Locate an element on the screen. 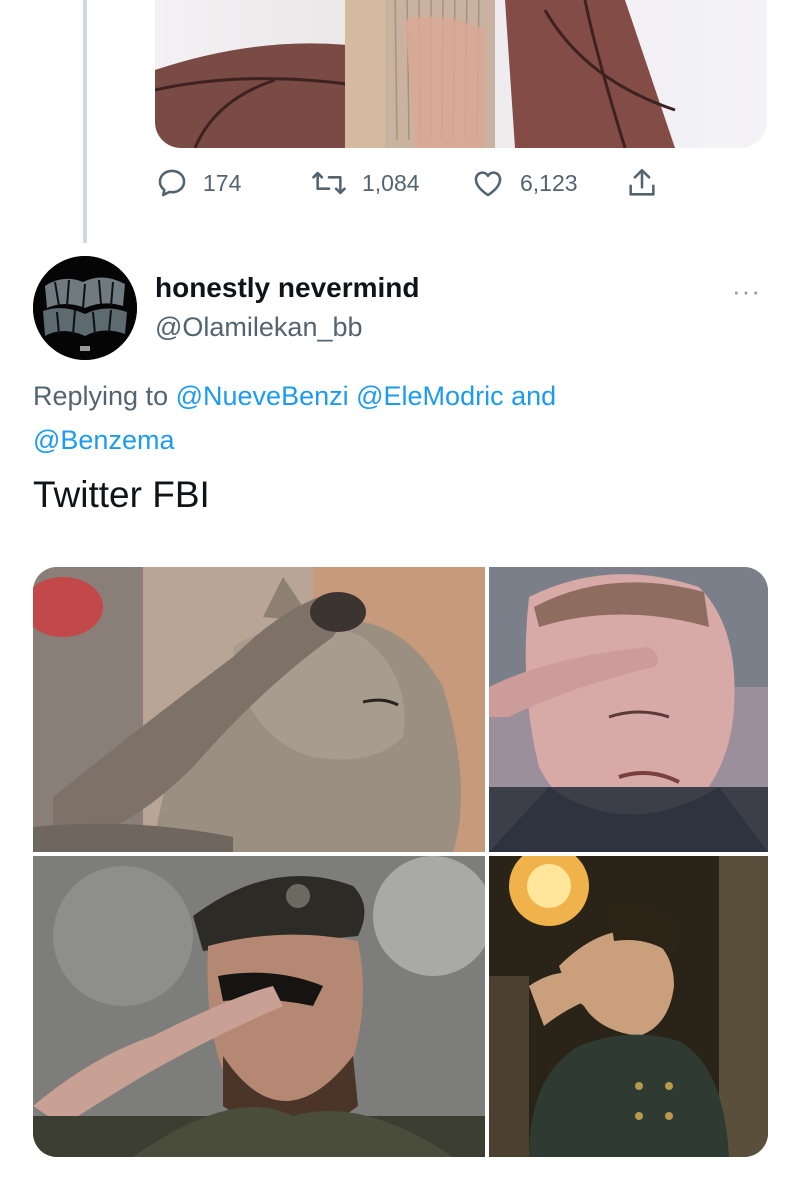 This screenshot has width=800, height=1185. media-tile-crying-man is located at coordinates (628, 709).